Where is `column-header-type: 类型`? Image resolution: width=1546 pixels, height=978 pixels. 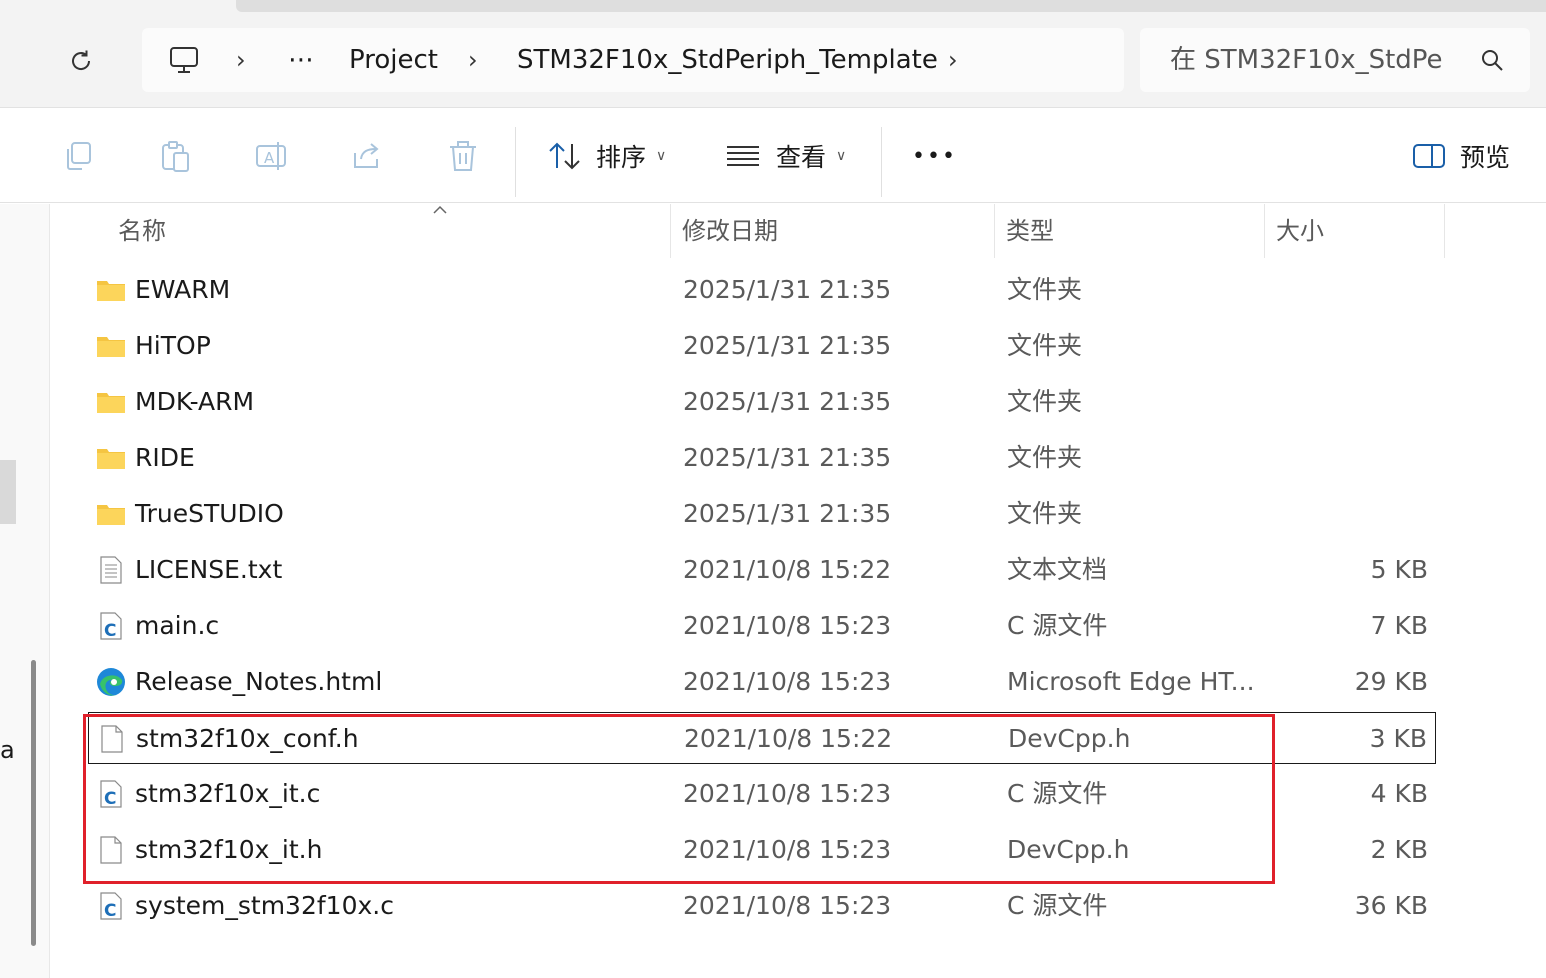 column-header-type: 类型 is located at coordinates (1030, 231).